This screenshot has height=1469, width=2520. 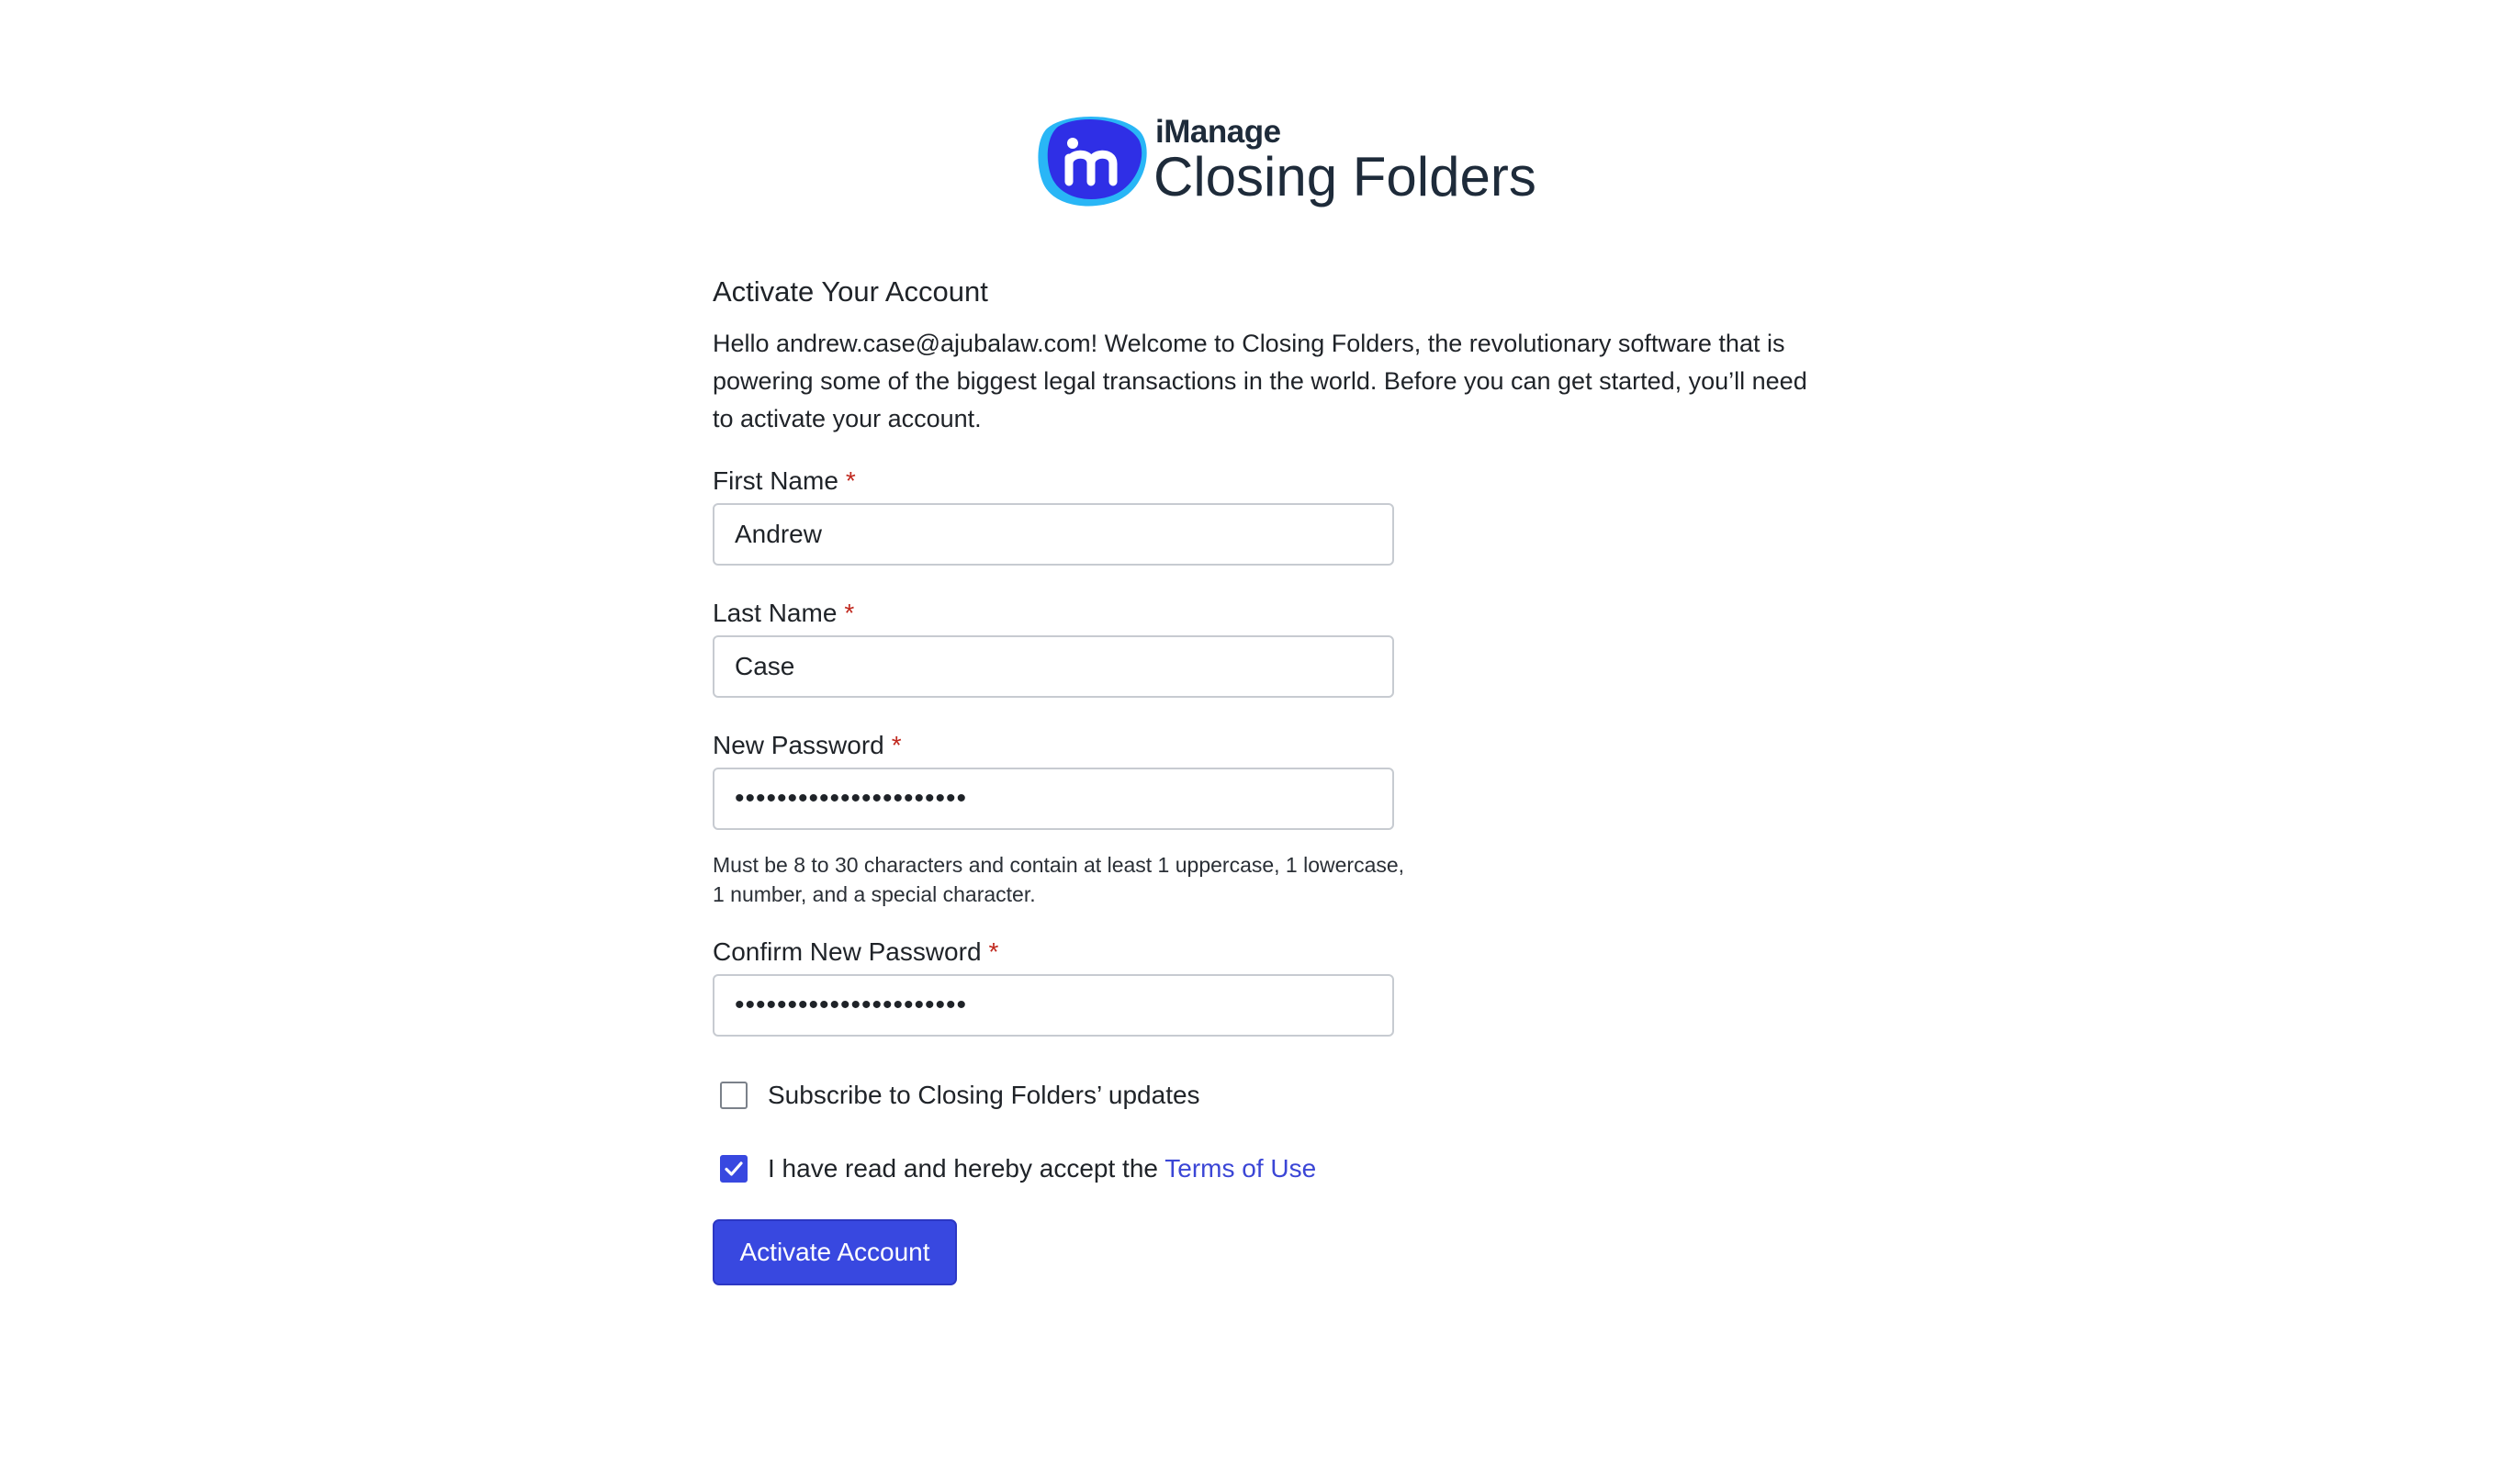 What do you see at coordinates (963, 1168) in the screenshot?
I see `terms-label-prefix: I have read and hereby accept the` at bounding box center [963, 1168].